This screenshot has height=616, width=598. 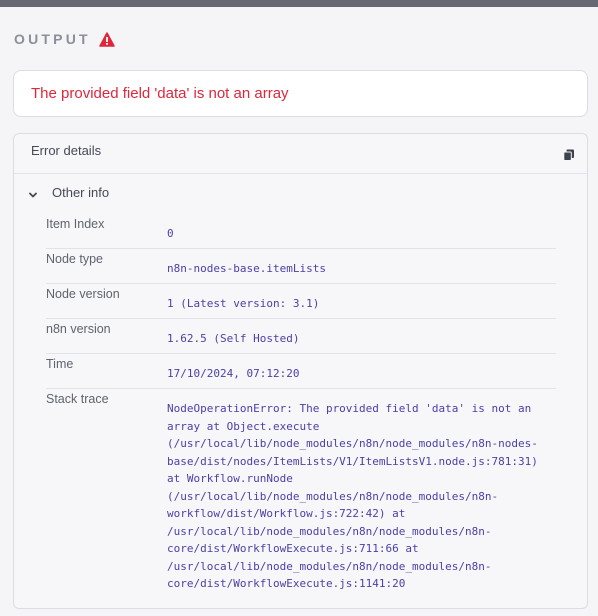 I want to click on error-details-header: Error details, so click(x=300, y=154).